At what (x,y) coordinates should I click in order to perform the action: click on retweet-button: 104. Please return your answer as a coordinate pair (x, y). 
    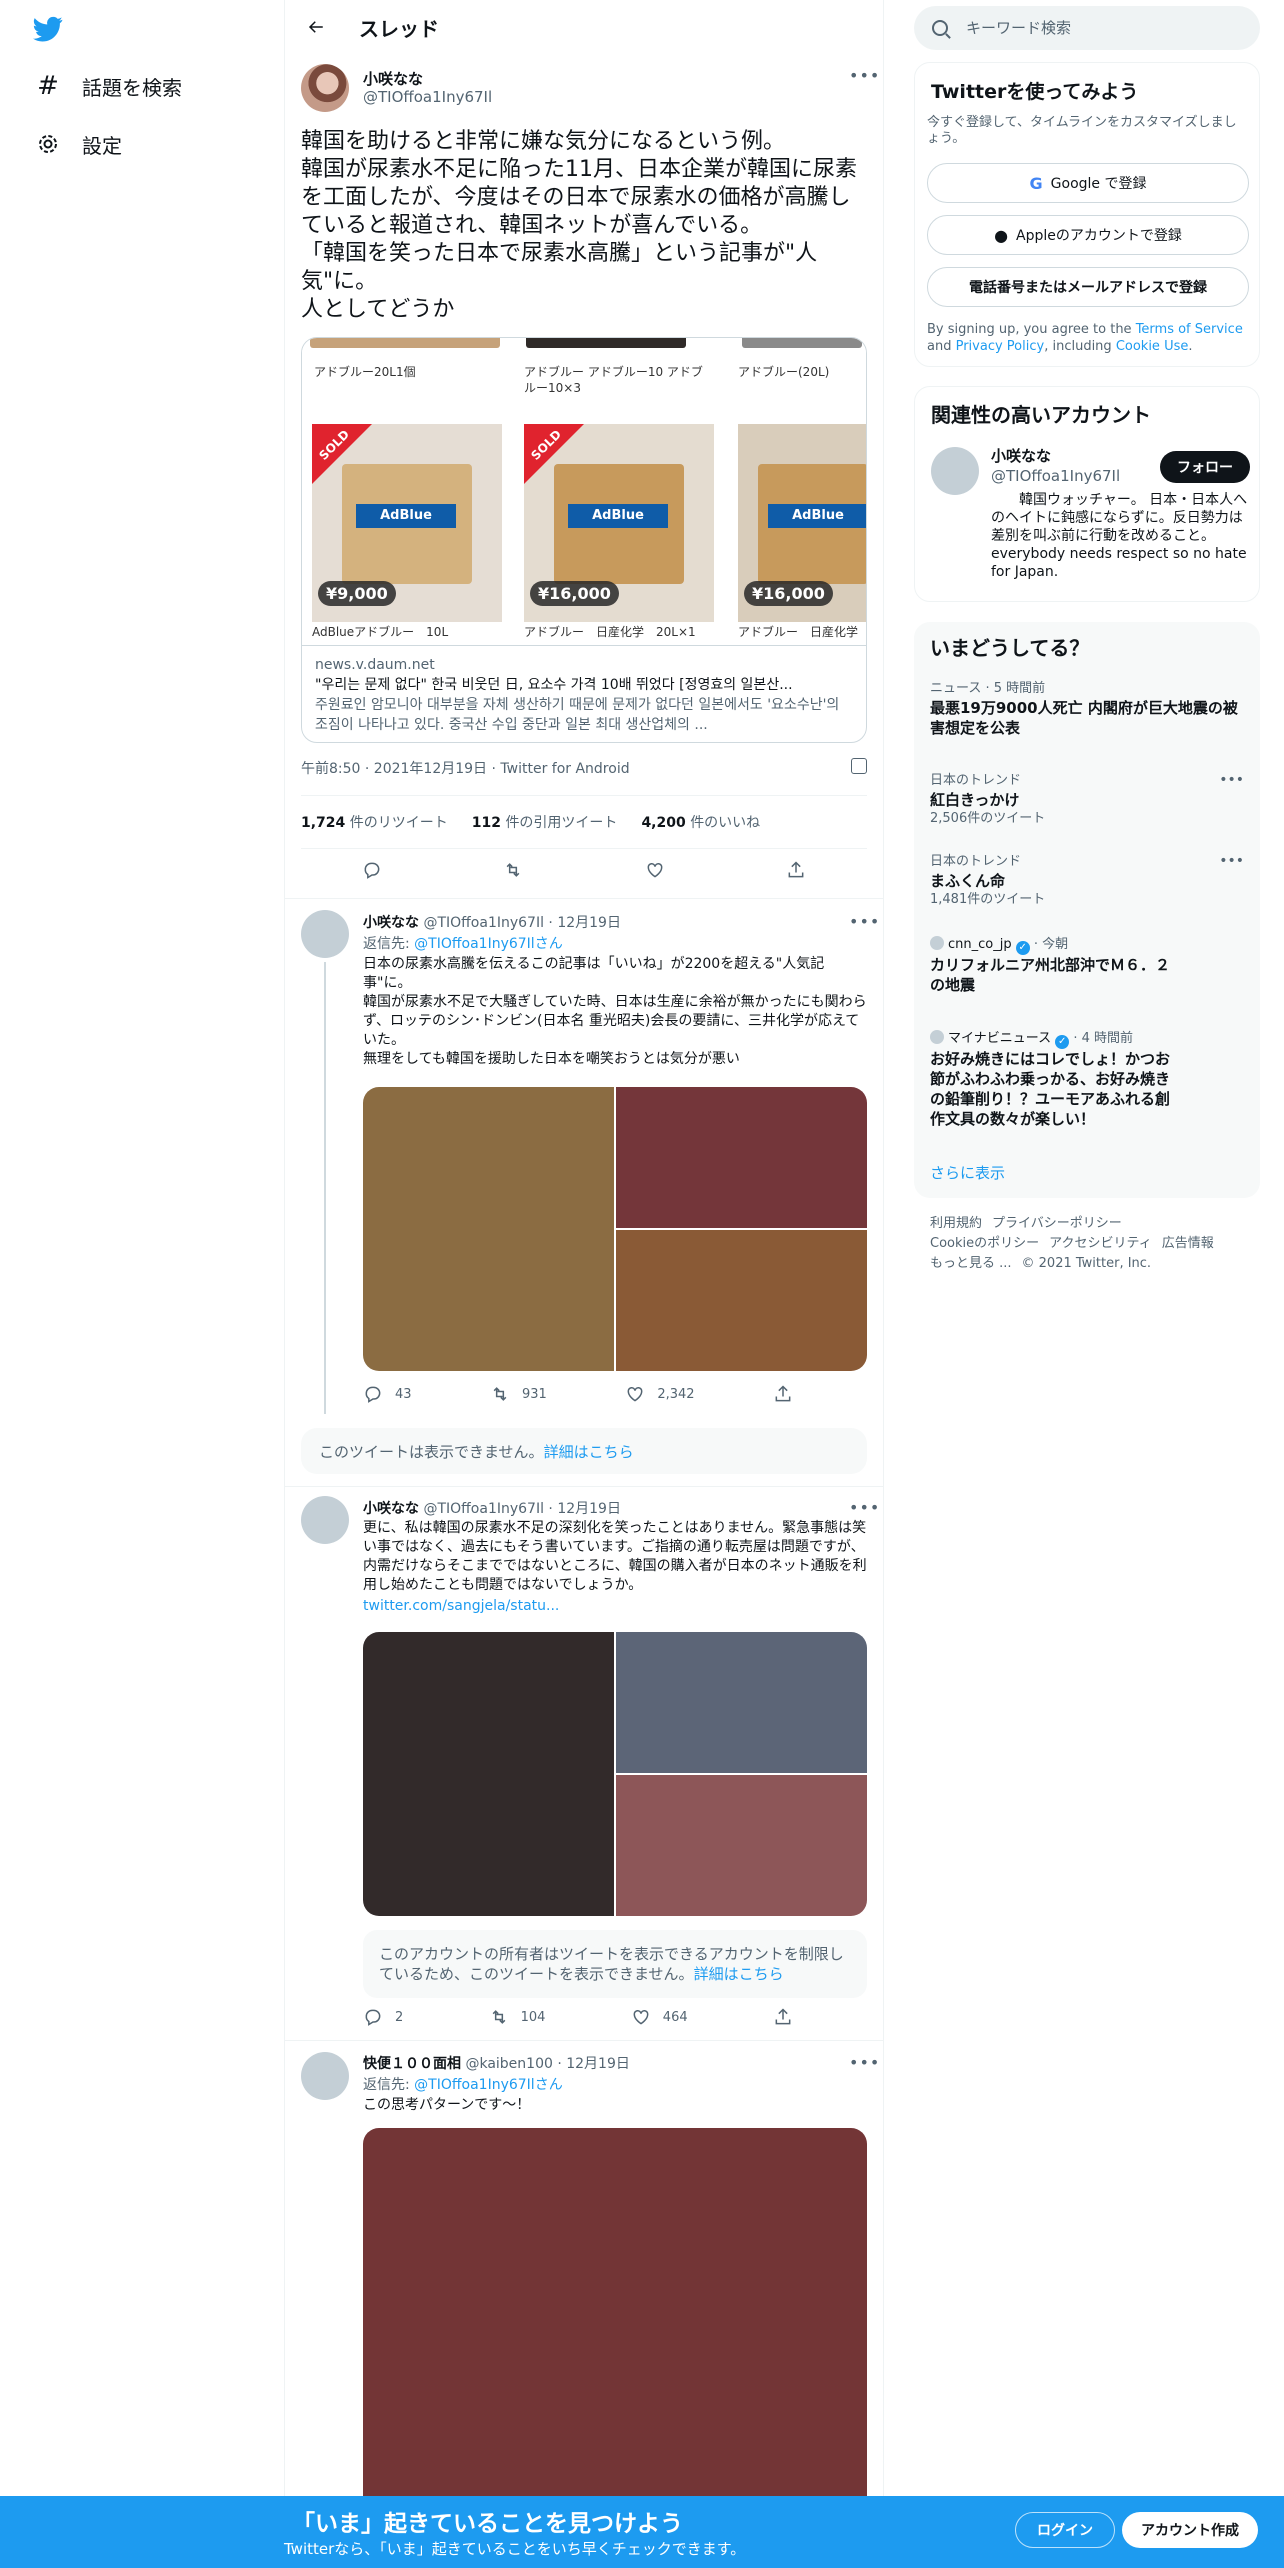
    Looking at the image, I should click on (517, 2017).